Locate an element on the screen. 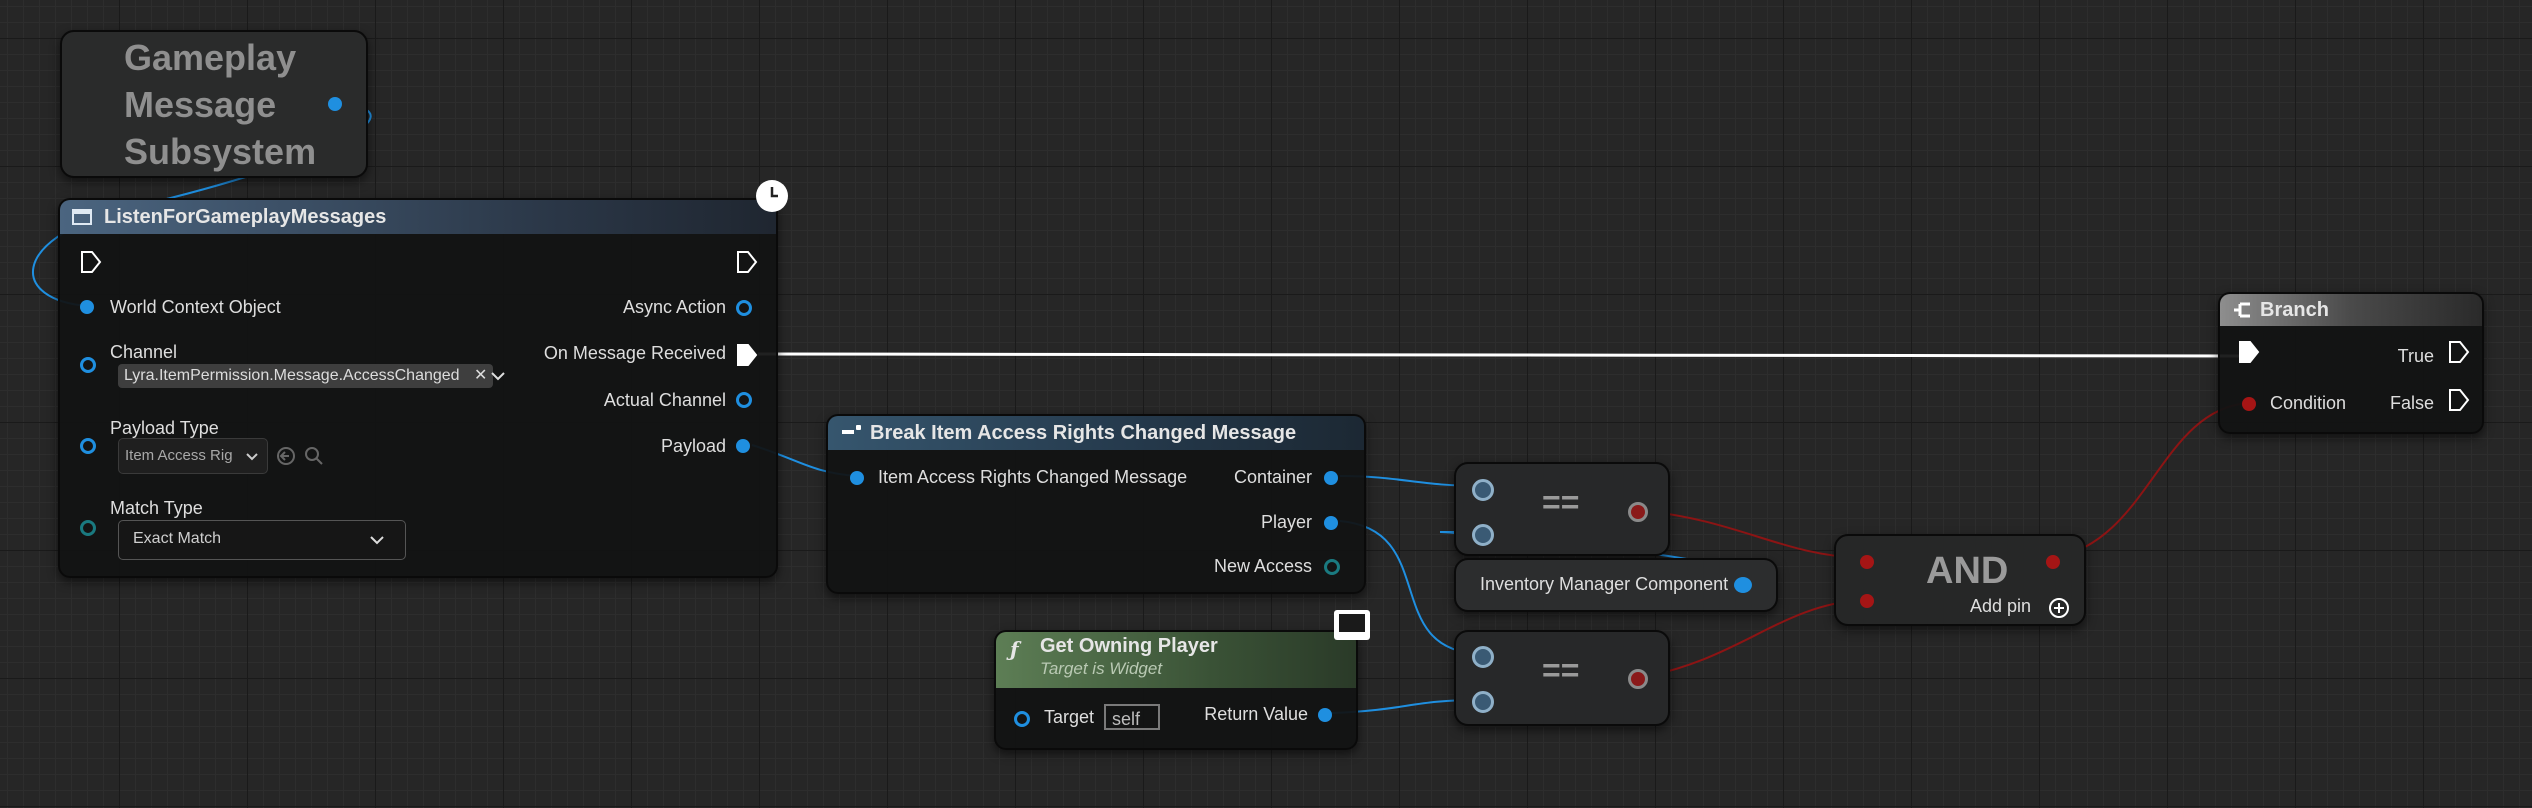 The height and width of the screenshot is (808, 2532). world-context-label: World Context Object is located at coordinates (195, 307).